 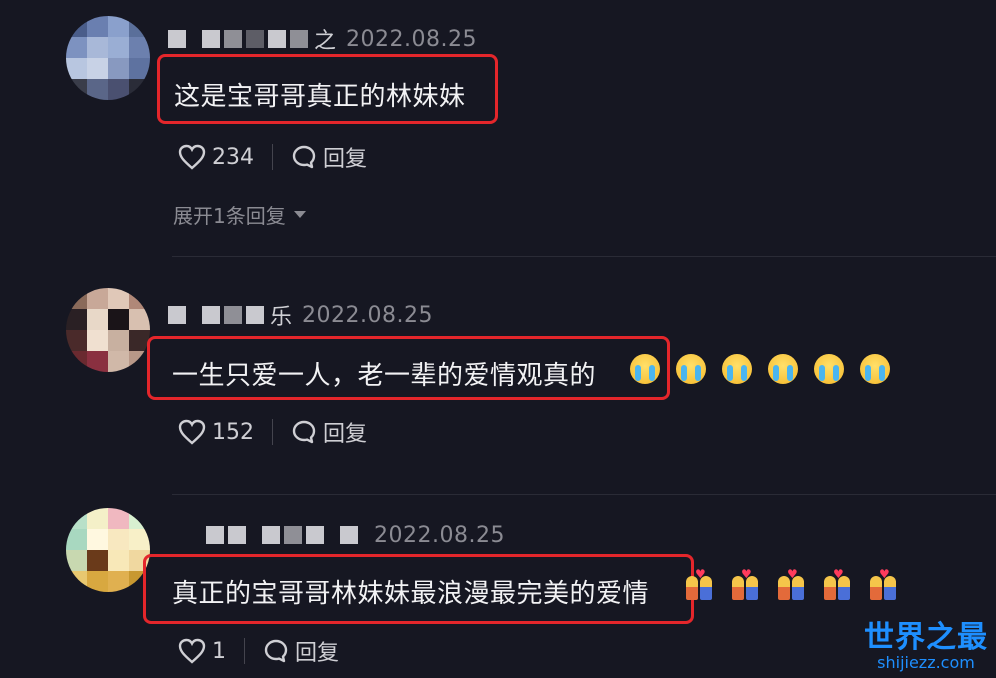 What do you see at coordinates (411, 594) in the screenshot?
I see `comment-text: 真正的宝哥哥林妹妹最浪漫最完美的爱情` at bounding box center [411, 594].